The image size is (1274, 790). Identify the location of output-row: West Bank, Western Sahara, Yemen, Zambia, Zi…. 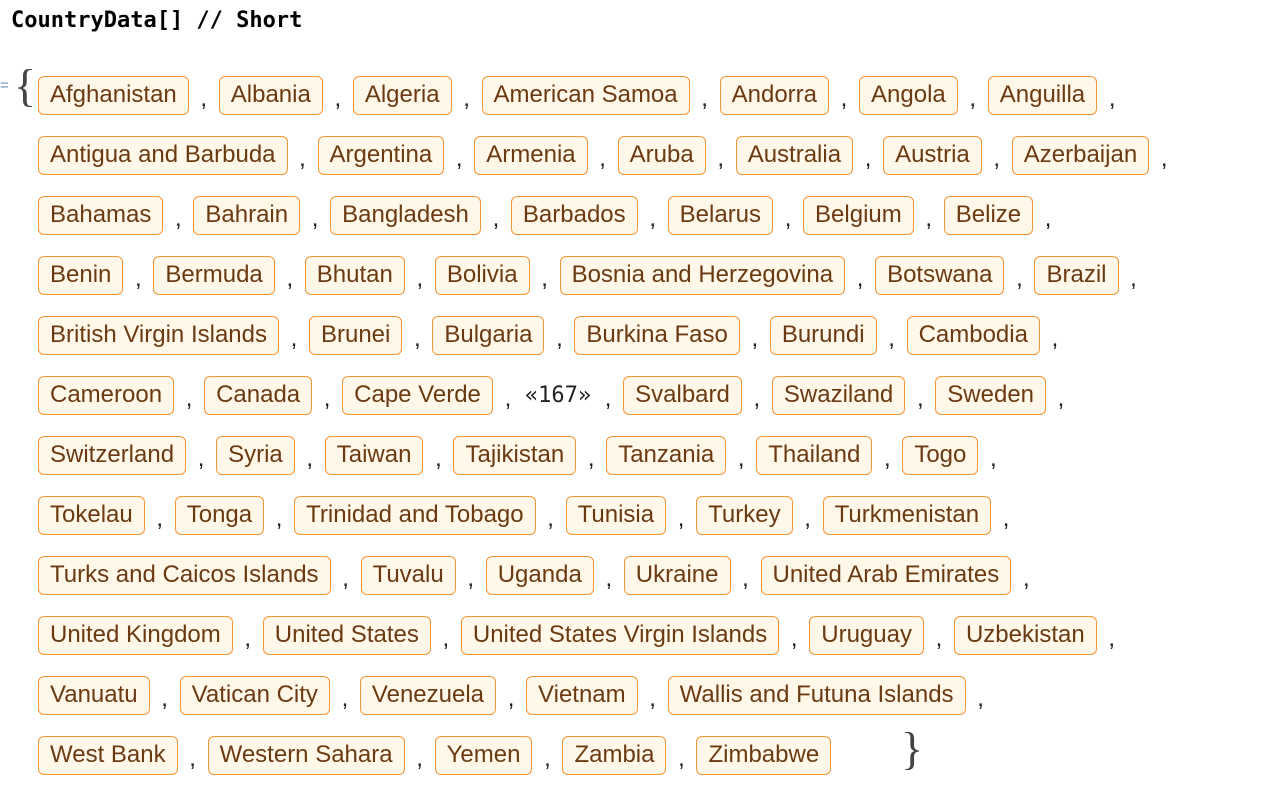
(608, 755).